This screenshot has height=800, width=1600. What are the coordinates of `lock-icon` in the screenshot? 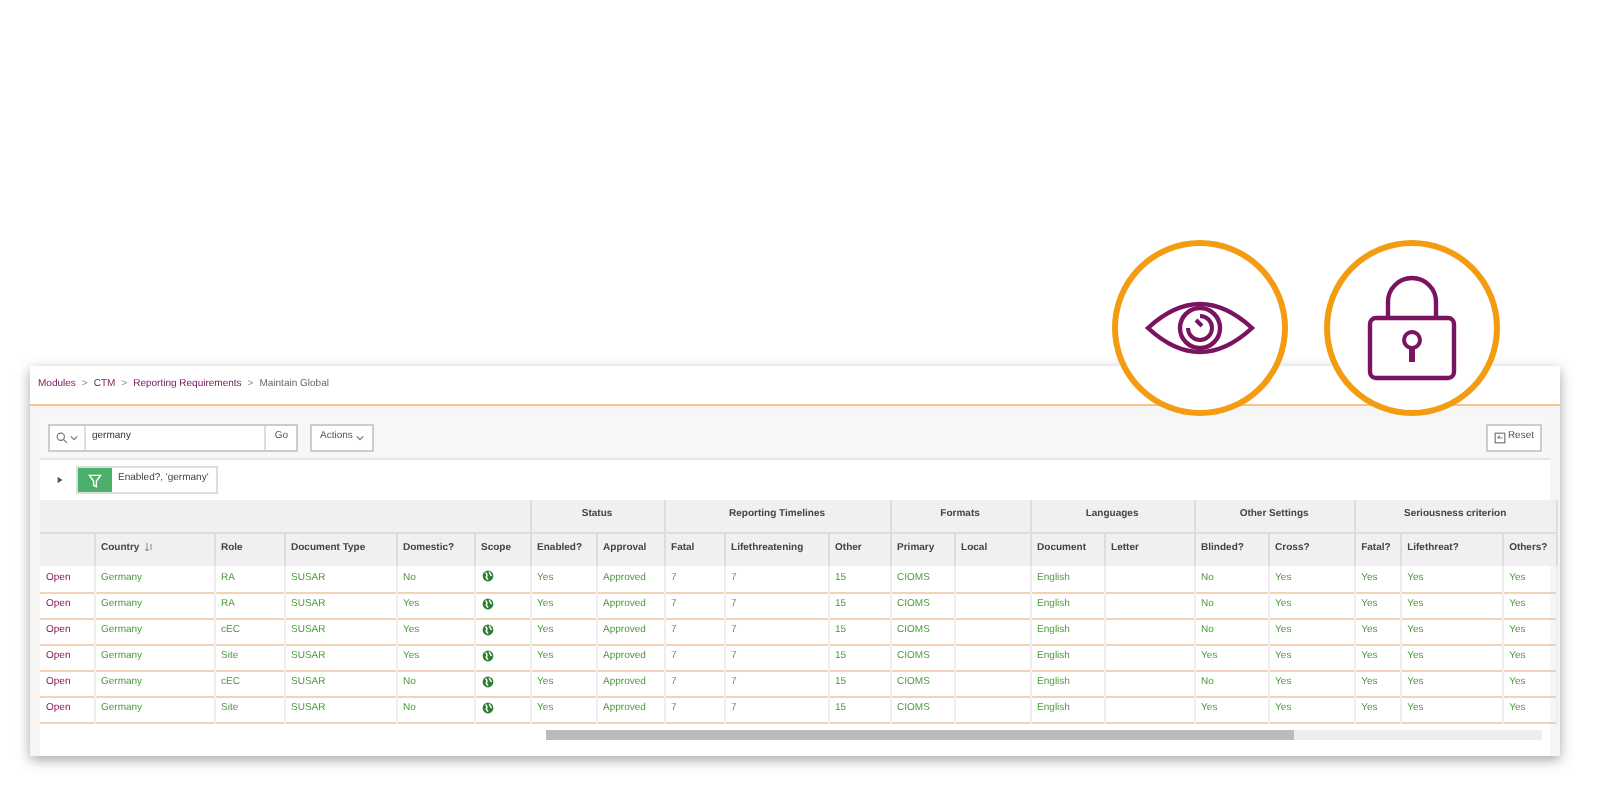 It's located at (1412, 328).